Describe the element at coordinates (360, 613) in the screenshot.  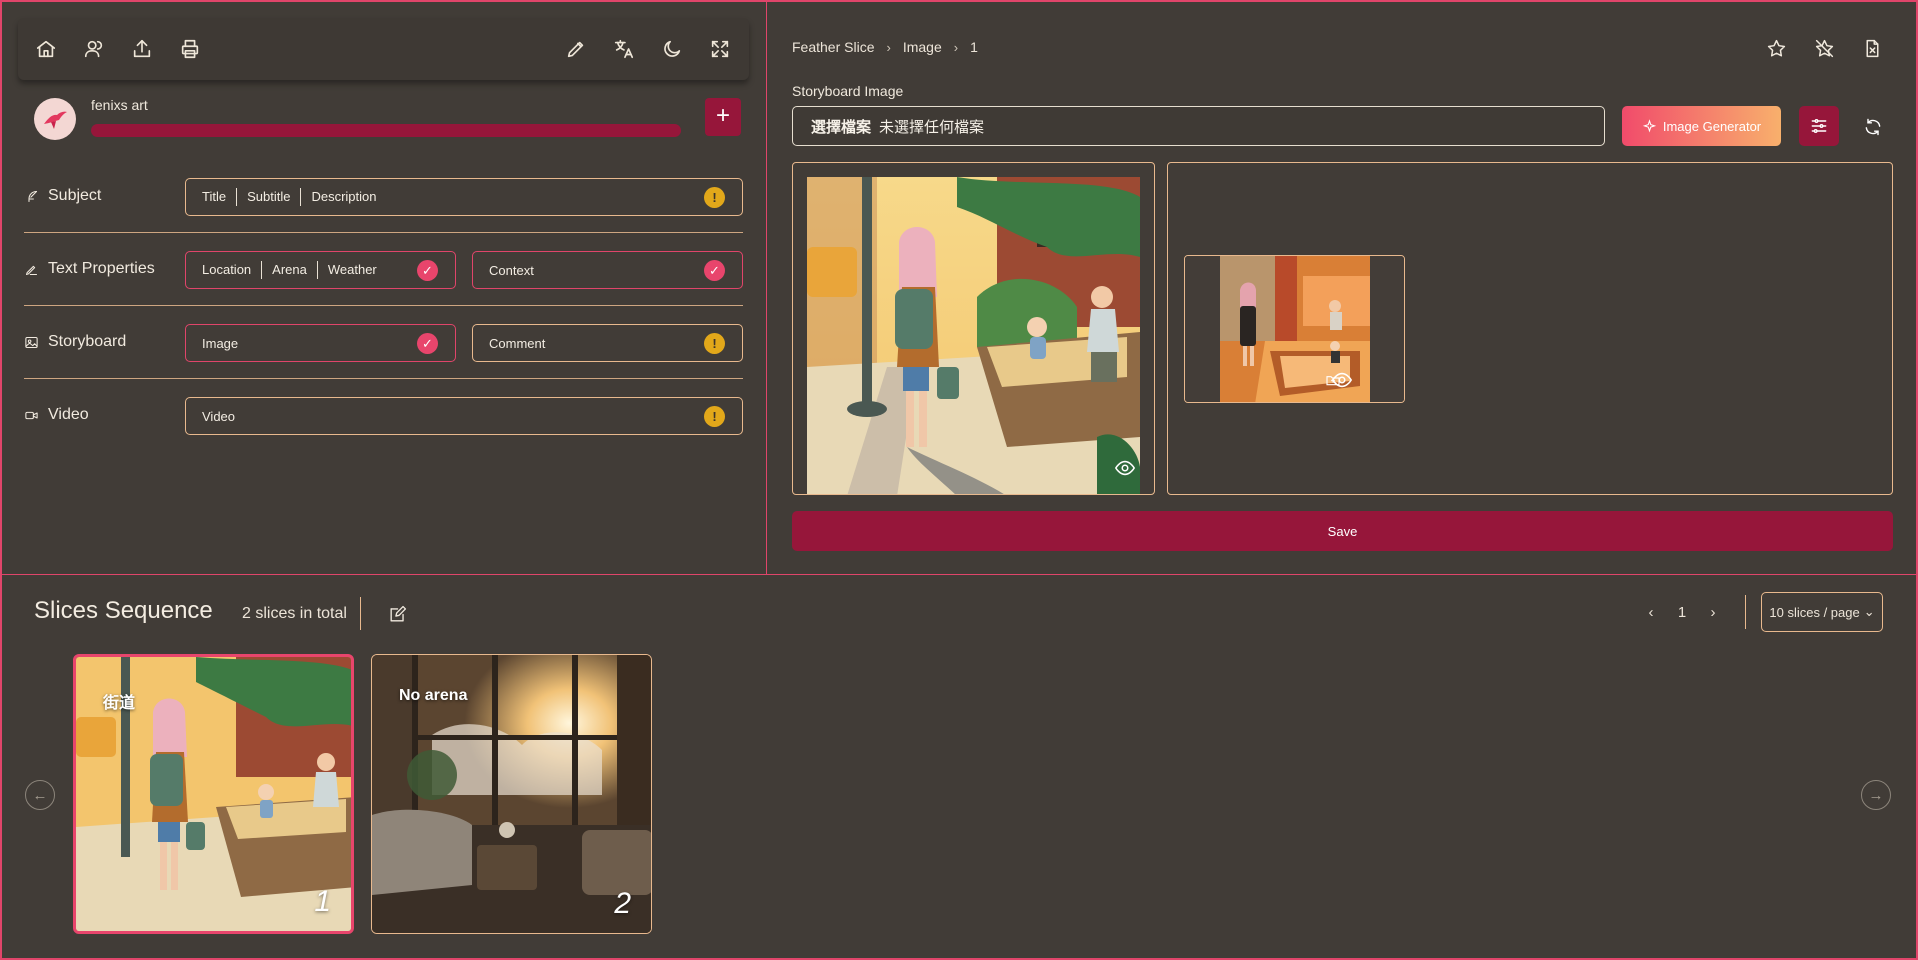
I see `sequence-divider` at that location.